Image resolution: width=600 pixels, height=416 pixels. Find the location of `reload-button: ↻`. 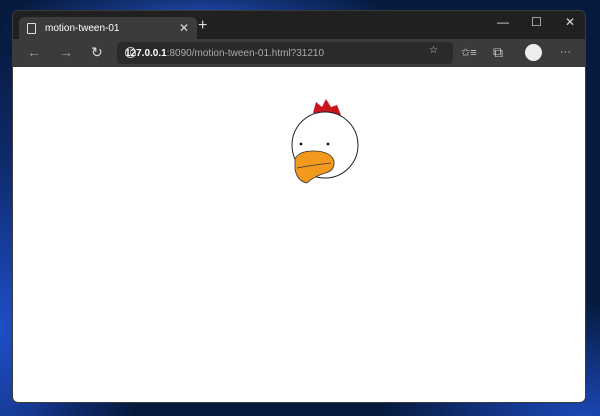

reload-button: ↻ is located at coordinates (97, 52).